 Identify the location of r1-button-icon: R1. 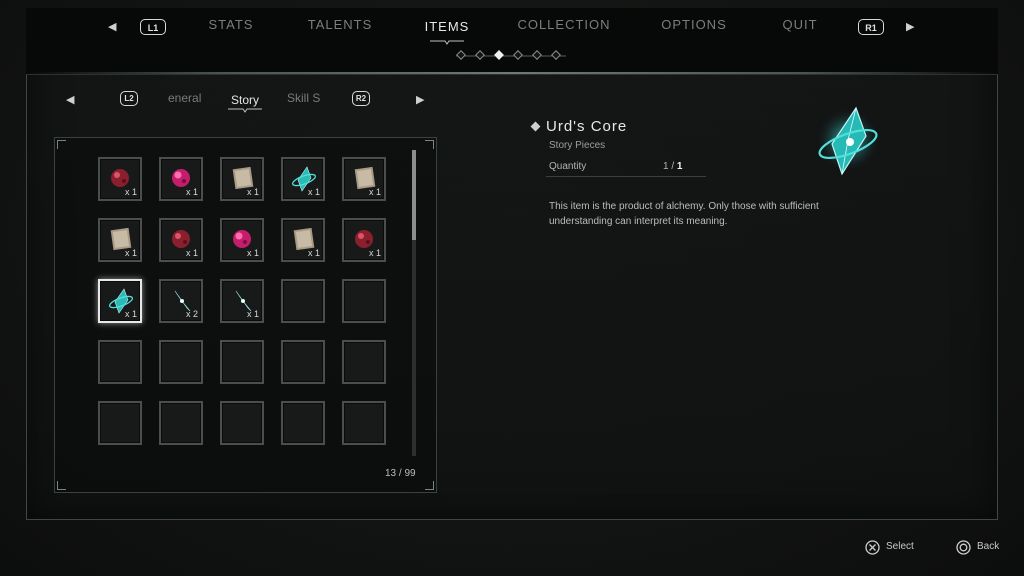
(871, 27).